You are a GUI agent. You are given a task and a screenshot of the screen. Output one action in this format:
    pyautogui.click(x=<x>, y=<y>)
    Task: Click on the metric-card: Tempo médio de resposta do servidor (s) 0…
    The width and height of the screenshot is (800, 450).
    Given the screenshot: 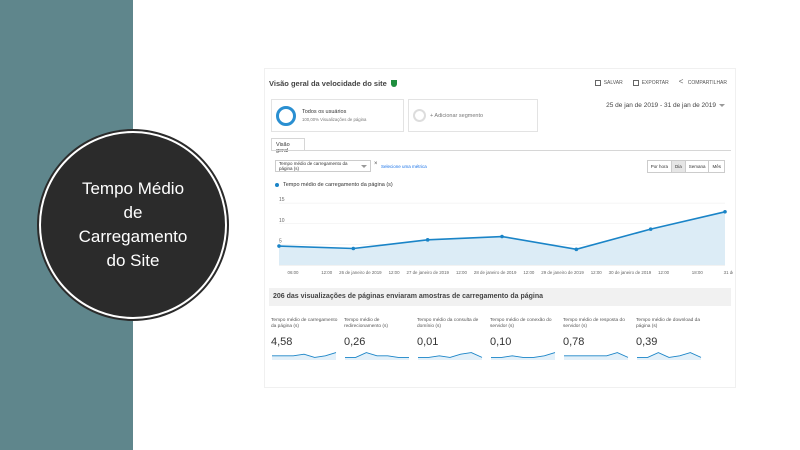 What is the action you would take?
    pyautogui.click(x=599, y=339)
    